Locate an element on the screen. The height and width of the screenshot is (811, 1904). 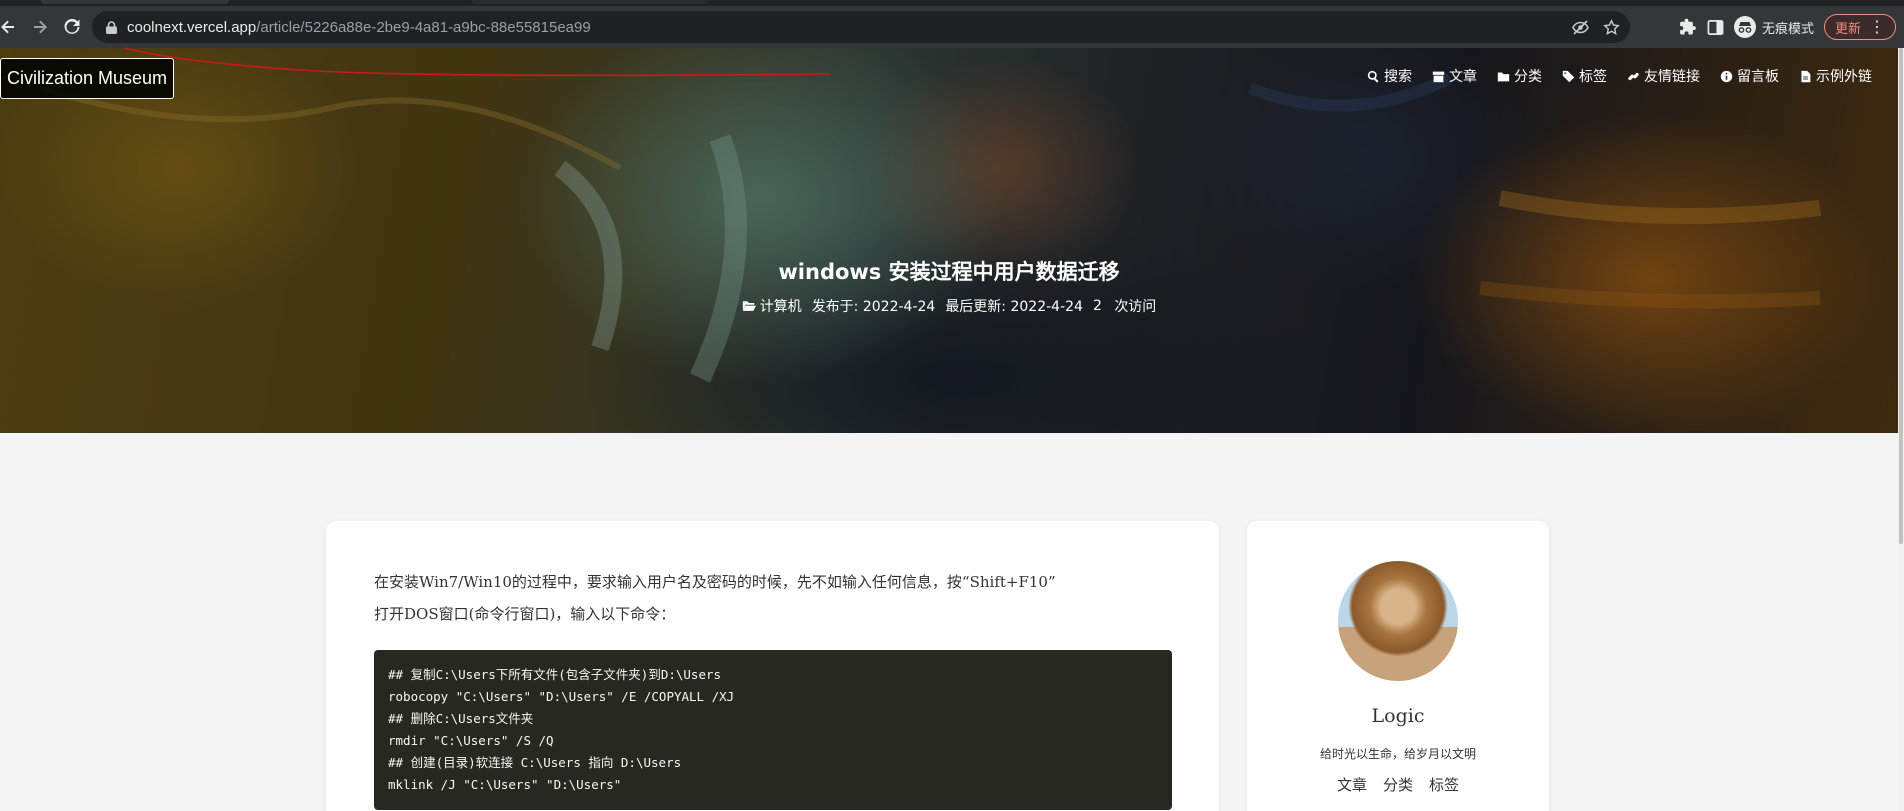
author-link-articles: 文章 is located at coordinates (1352, 784).